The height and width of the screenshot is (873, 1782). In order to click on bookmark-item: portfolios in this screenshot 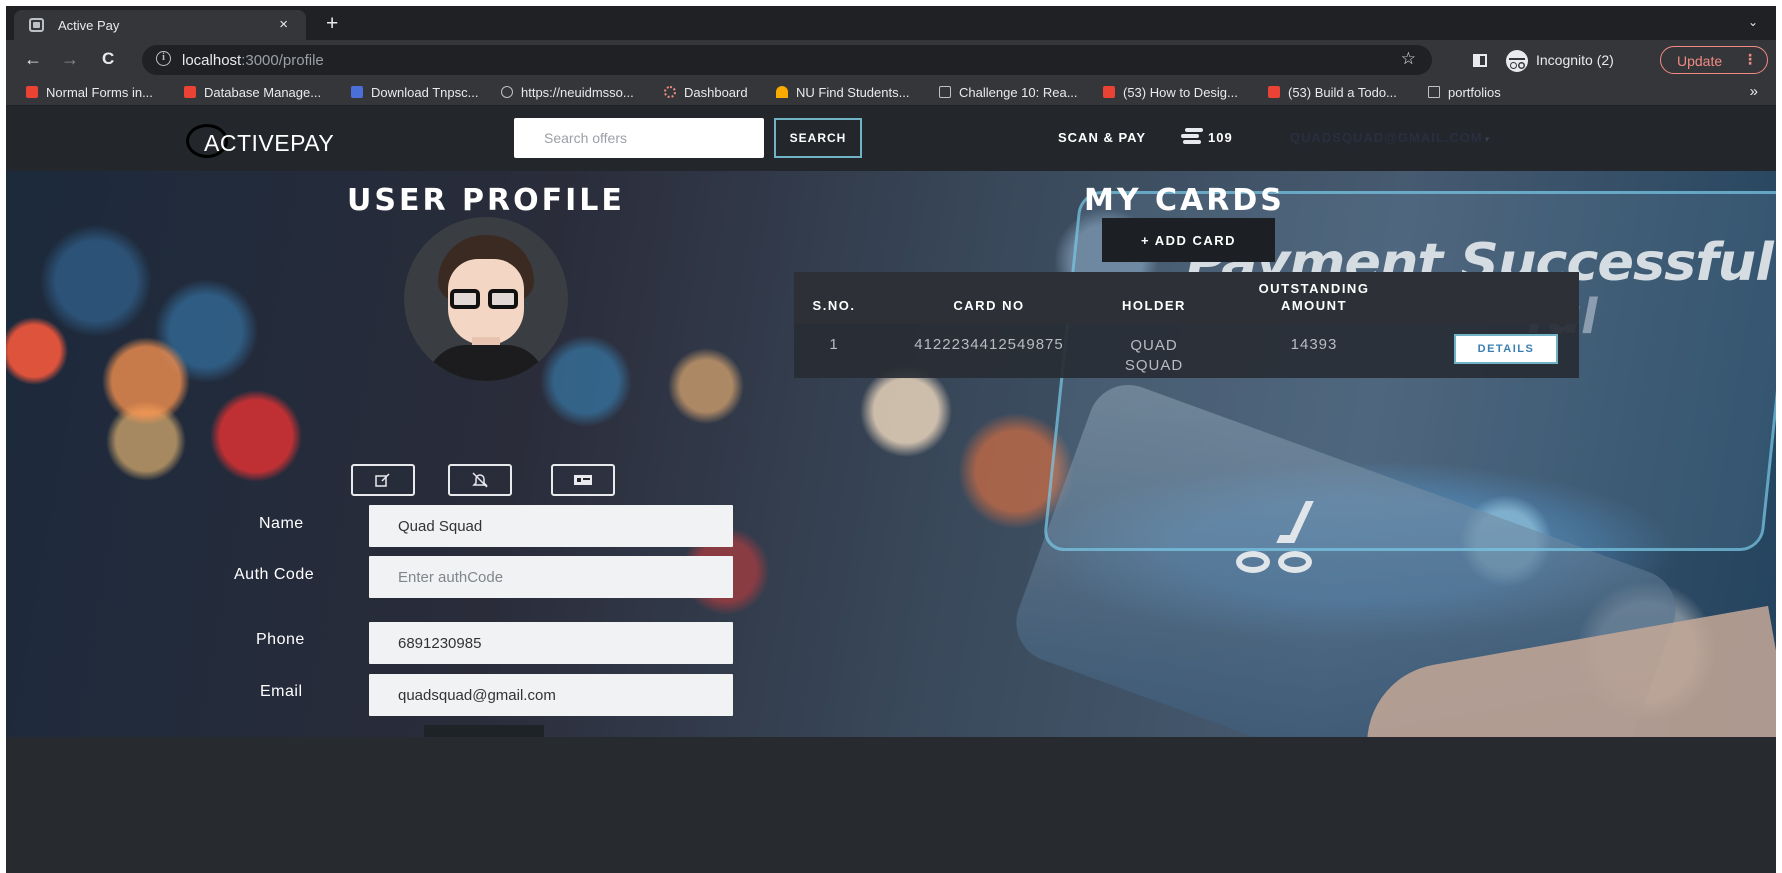, I will do `click(1464, 92)`.